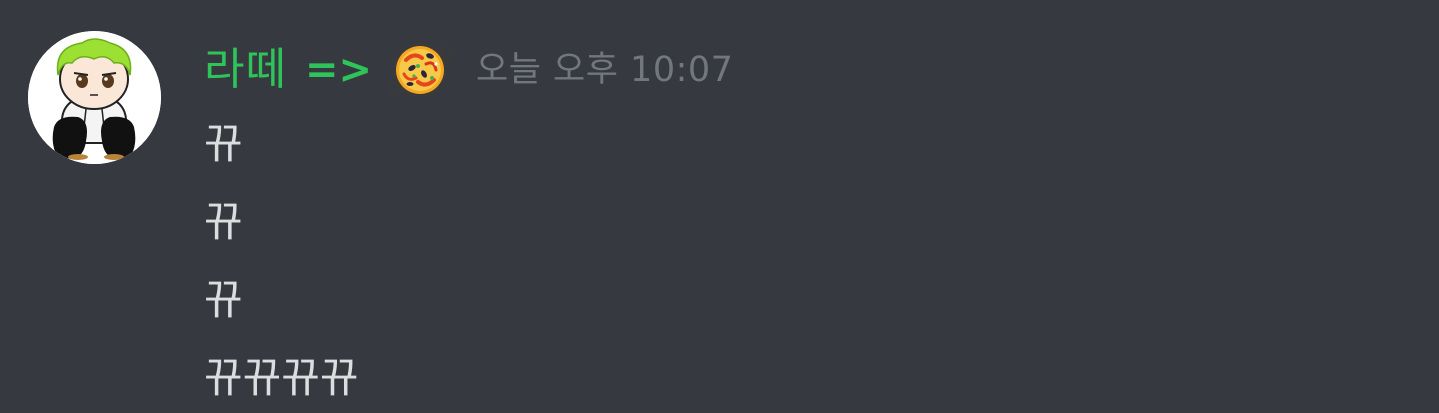 This screenshot has height=413, width=1439. What do you see at coordinates (604, 70) in the screenshot?
I see `message-timestamp: 오늘 오후 10:07` at bounding box center [604, 70].